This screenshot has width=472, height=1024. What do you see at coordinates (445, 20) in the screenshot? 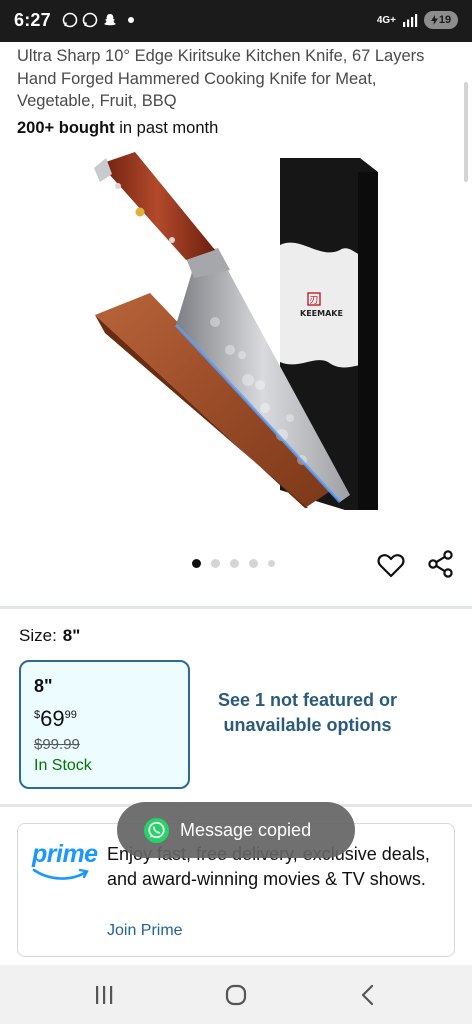
I see `battery-level: 19` at bounding box center [445, 20].